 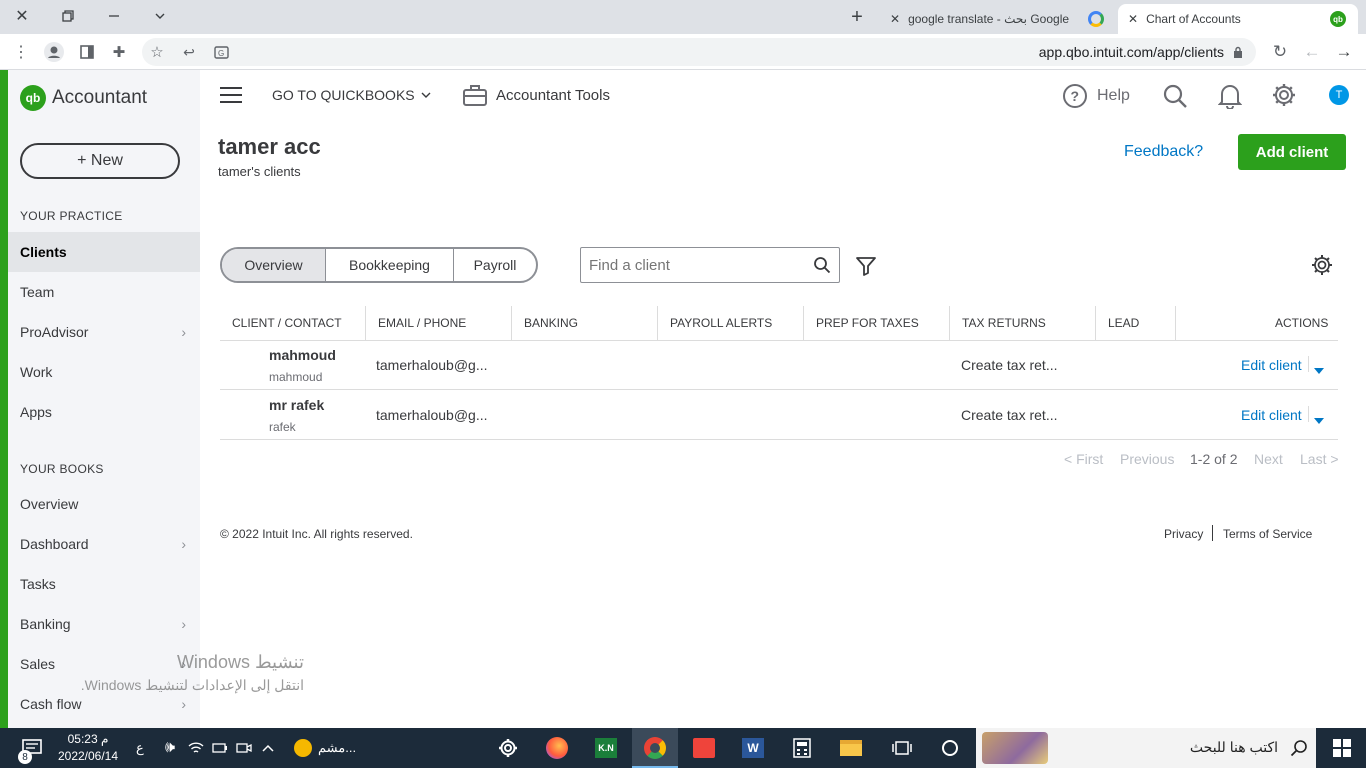 What do you see at coordinates (1183, 534) in the screenshot?
I see `privacy-link: Privacy` at bounding box center [1183, 534].